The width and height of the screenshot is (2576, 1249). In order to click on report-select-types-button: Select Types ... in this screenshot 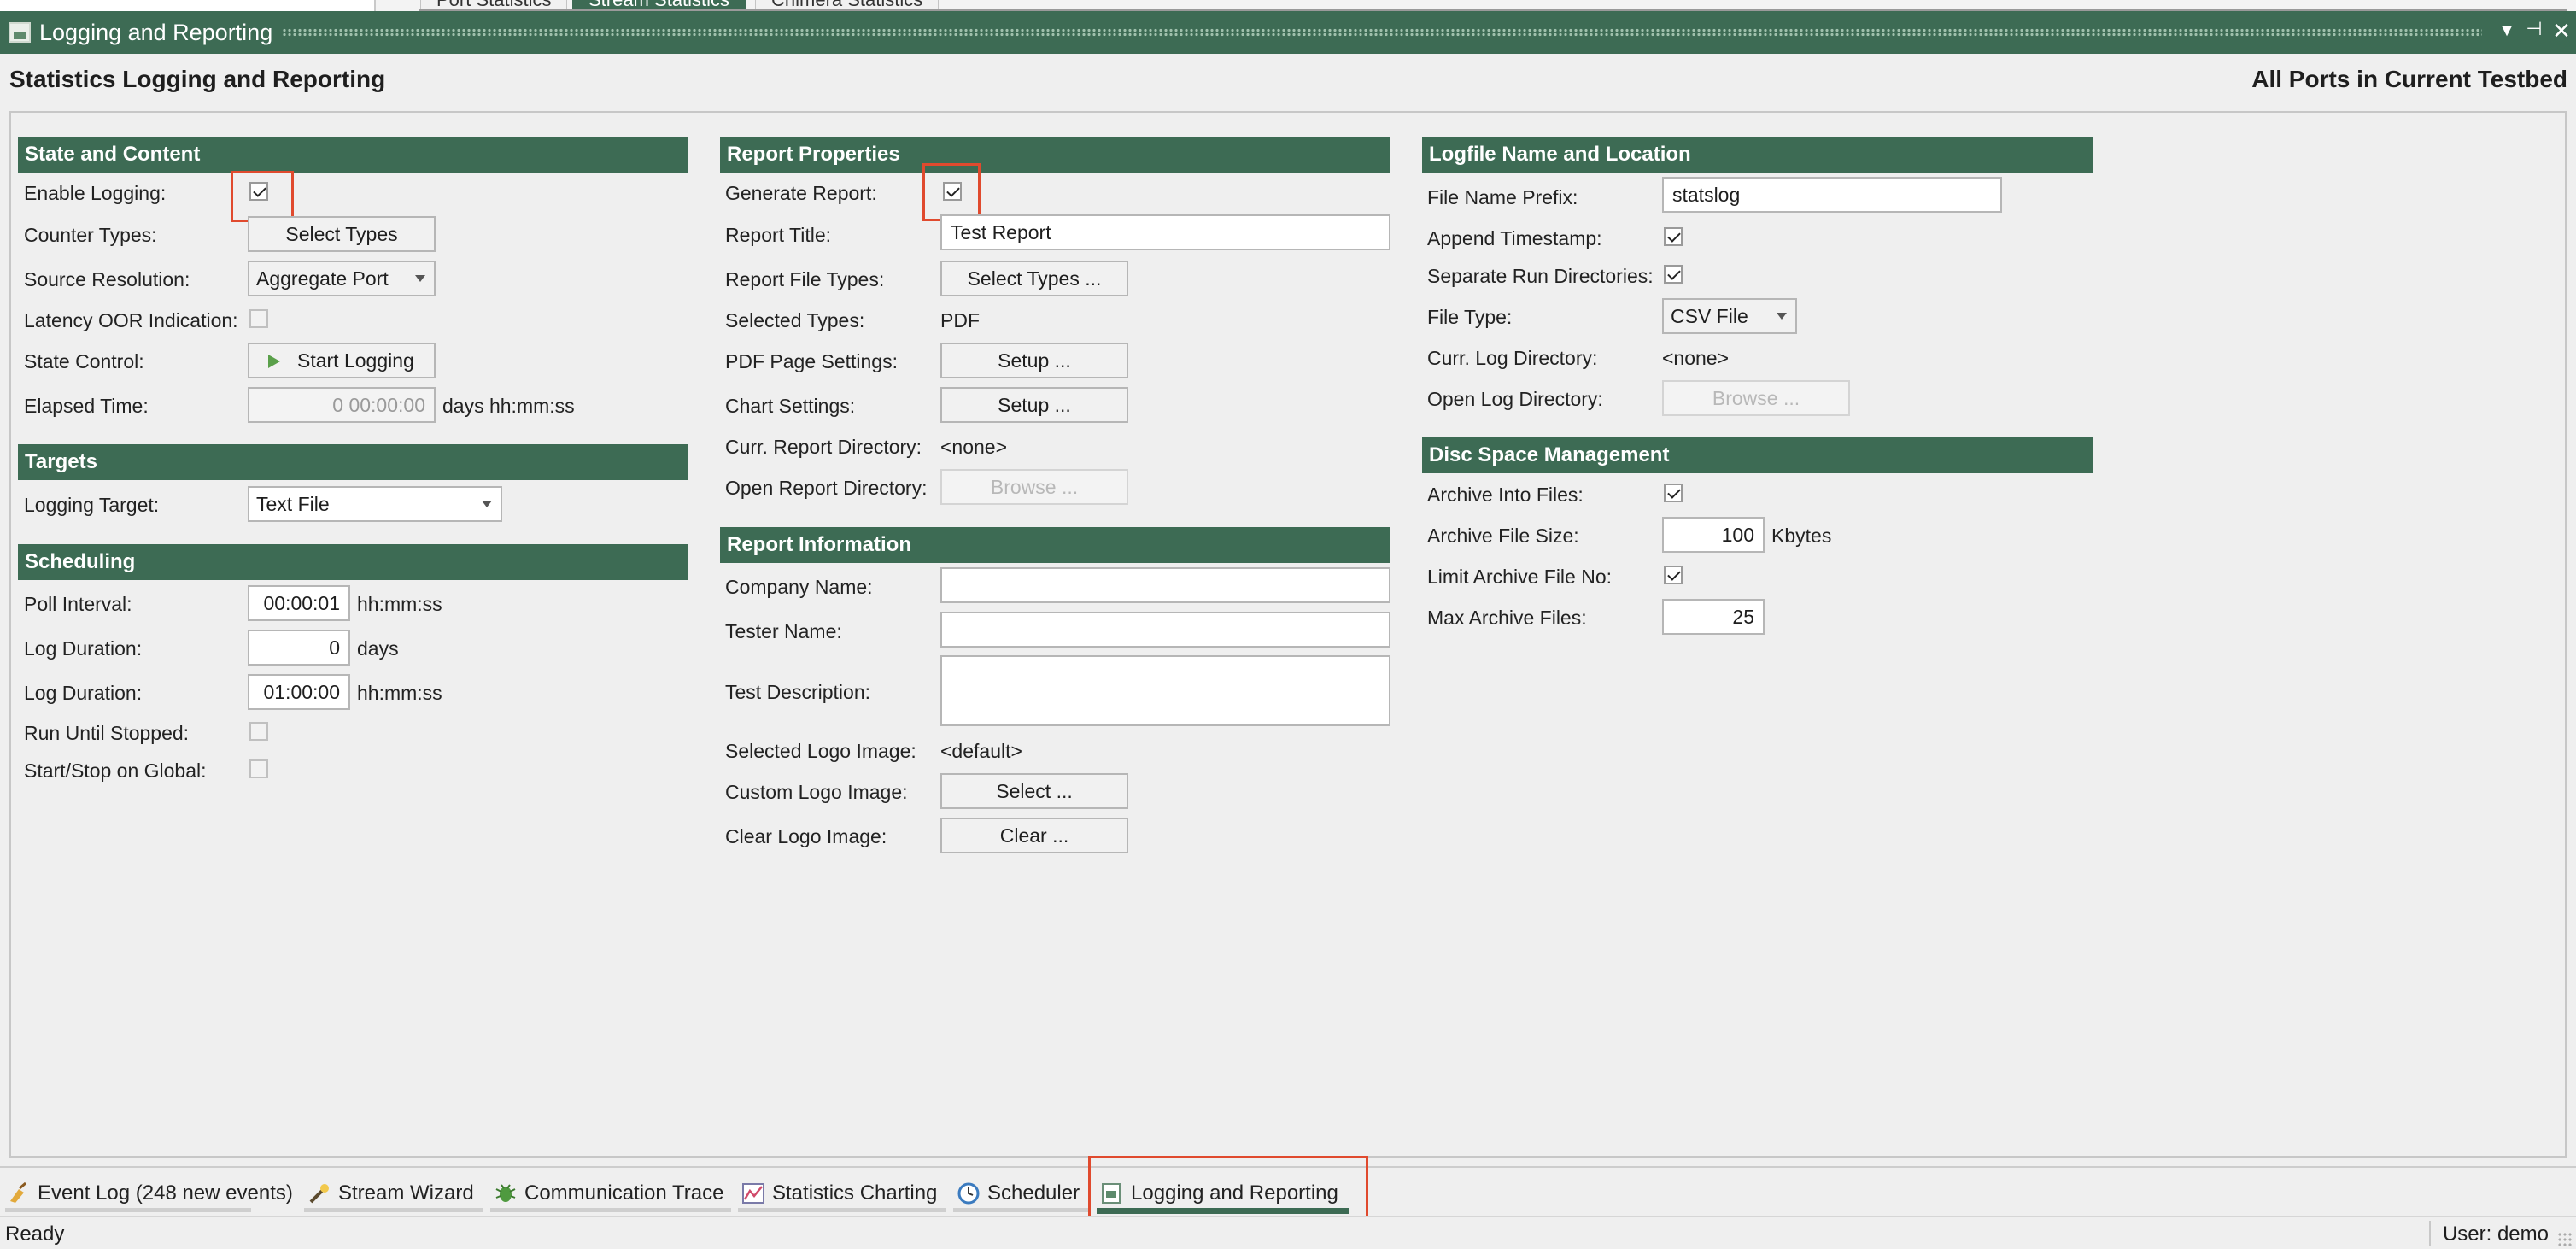, I will do `click(1034, 278)`.